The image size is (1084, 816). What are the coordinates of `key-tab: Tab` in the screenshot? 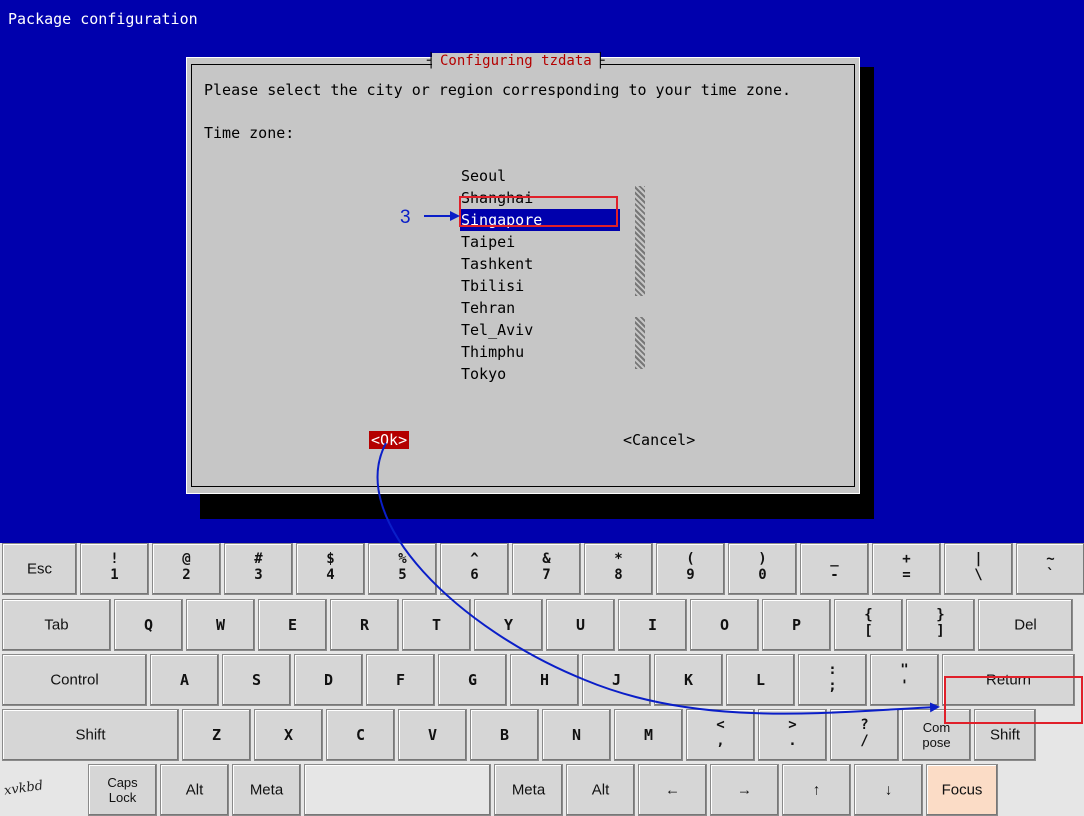 It's located at (56, 625).